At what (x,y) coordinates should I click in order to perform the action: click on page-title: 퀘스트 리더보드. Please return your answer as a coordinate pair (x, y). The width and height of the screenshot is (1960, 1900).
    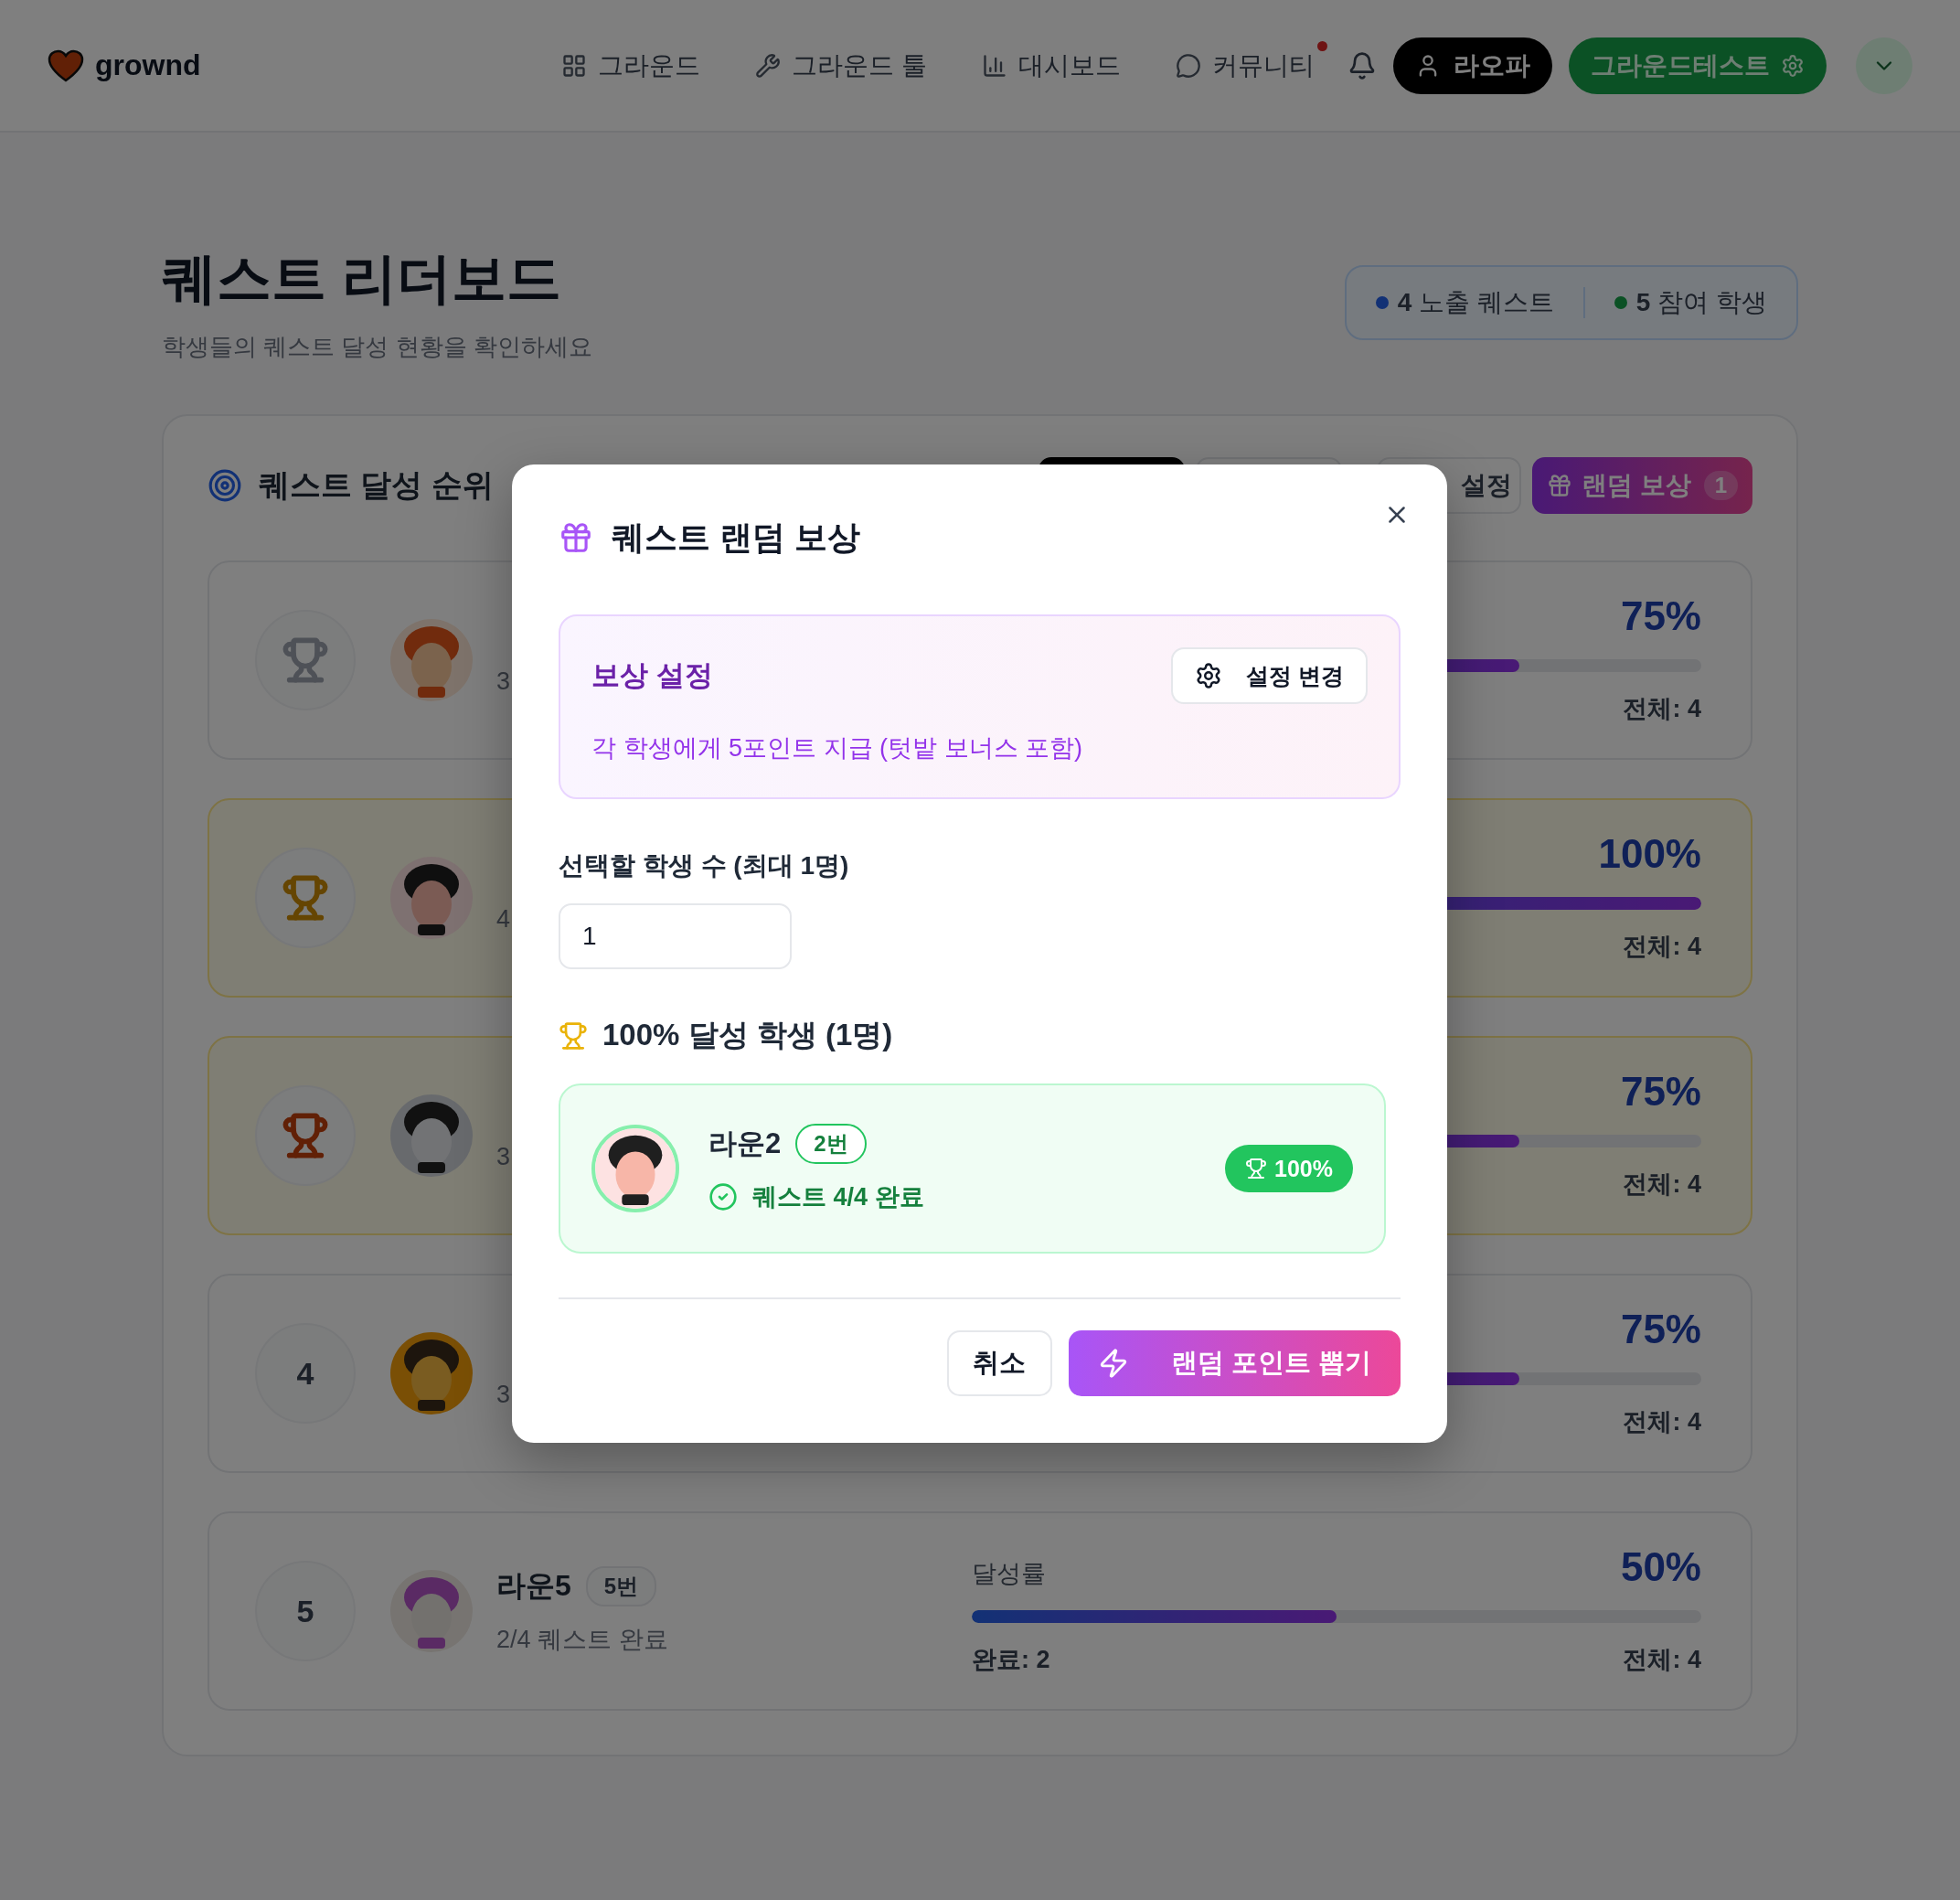
    Looking at the image, I should click on (362, 279).